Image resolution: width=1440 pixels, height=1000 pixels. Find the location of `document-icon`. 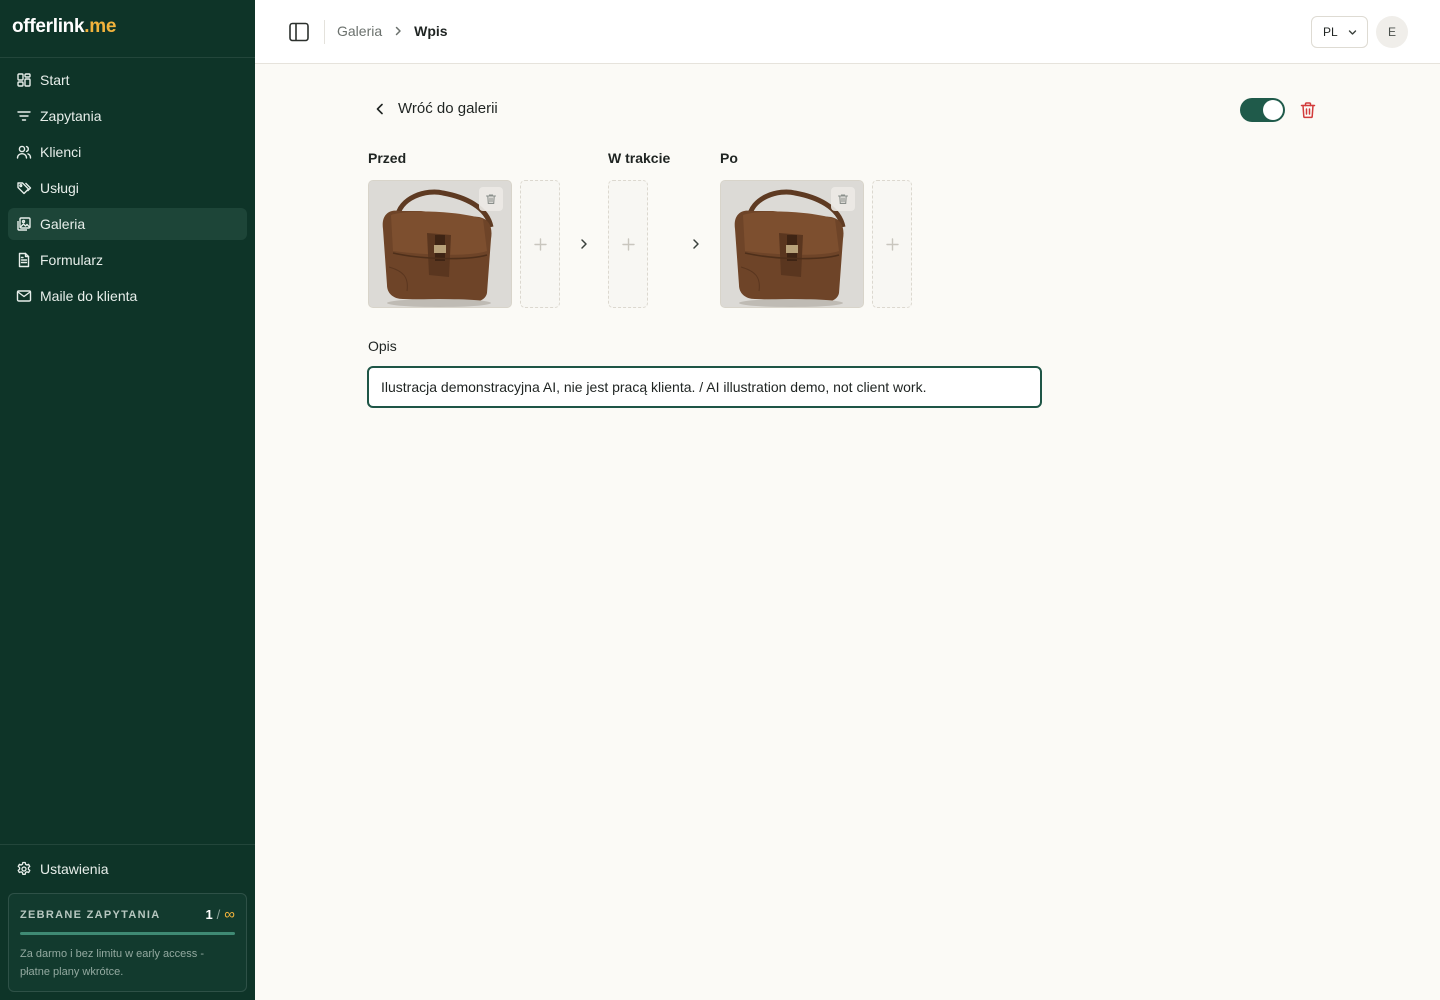

document-icon is located at coordinates (24, 260).